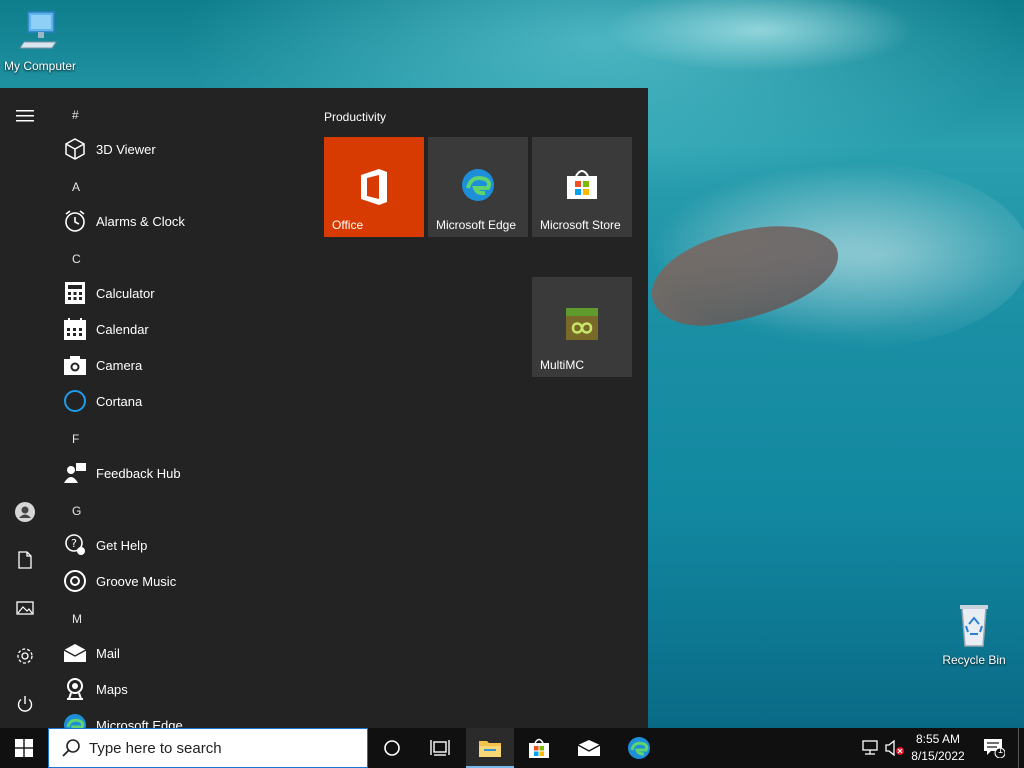 This screenshot has width=1024, height=768. What do you see at coordinates (938, 739) in the screenshot?
I see `clock-time: 8:55 AM` at bounding box center [938, 739].